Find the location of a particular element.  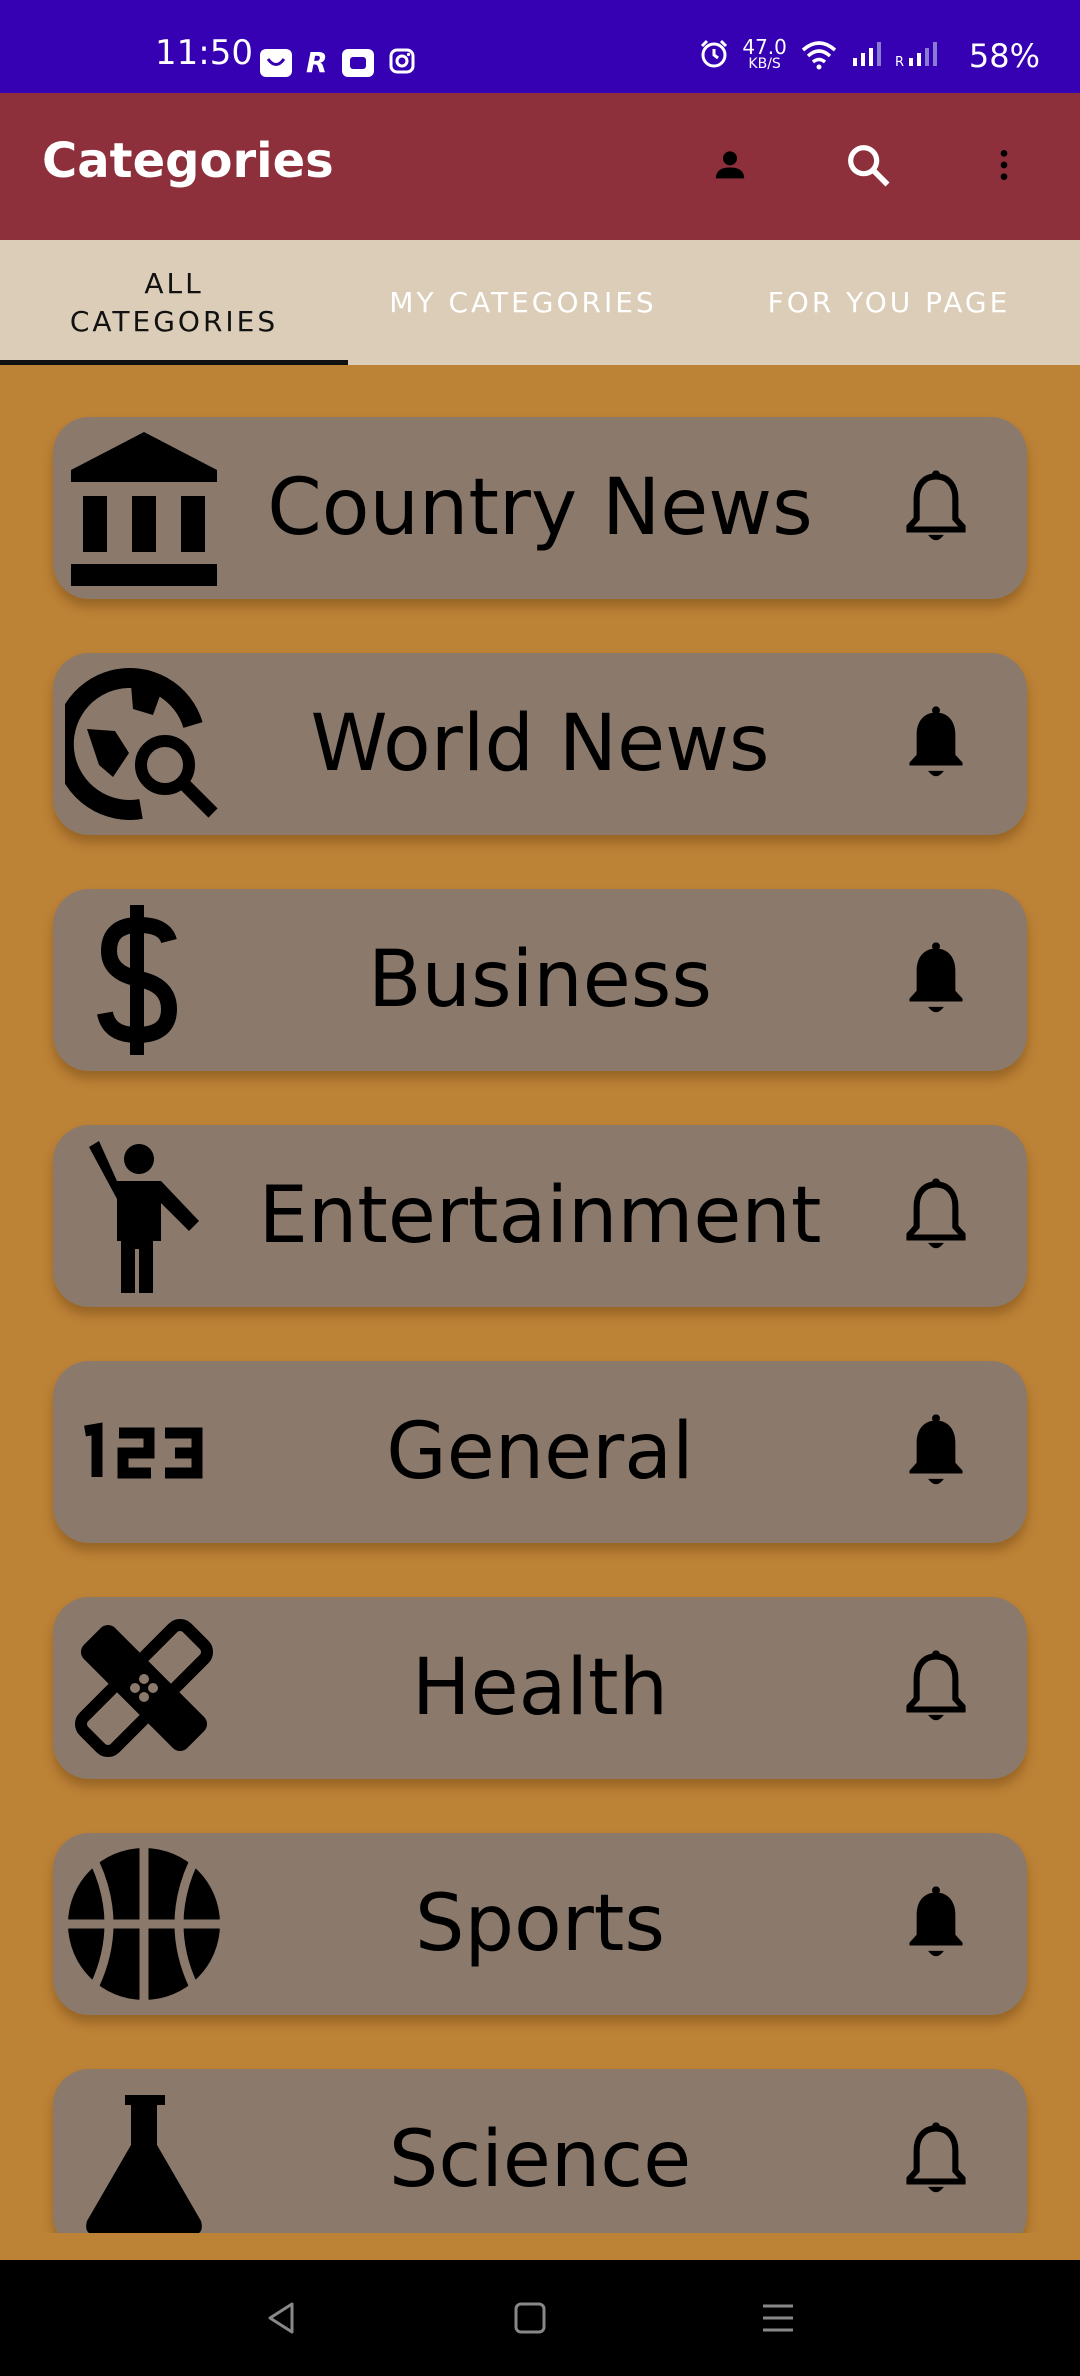

plus-app-icon is located at coordinates (357, 62).